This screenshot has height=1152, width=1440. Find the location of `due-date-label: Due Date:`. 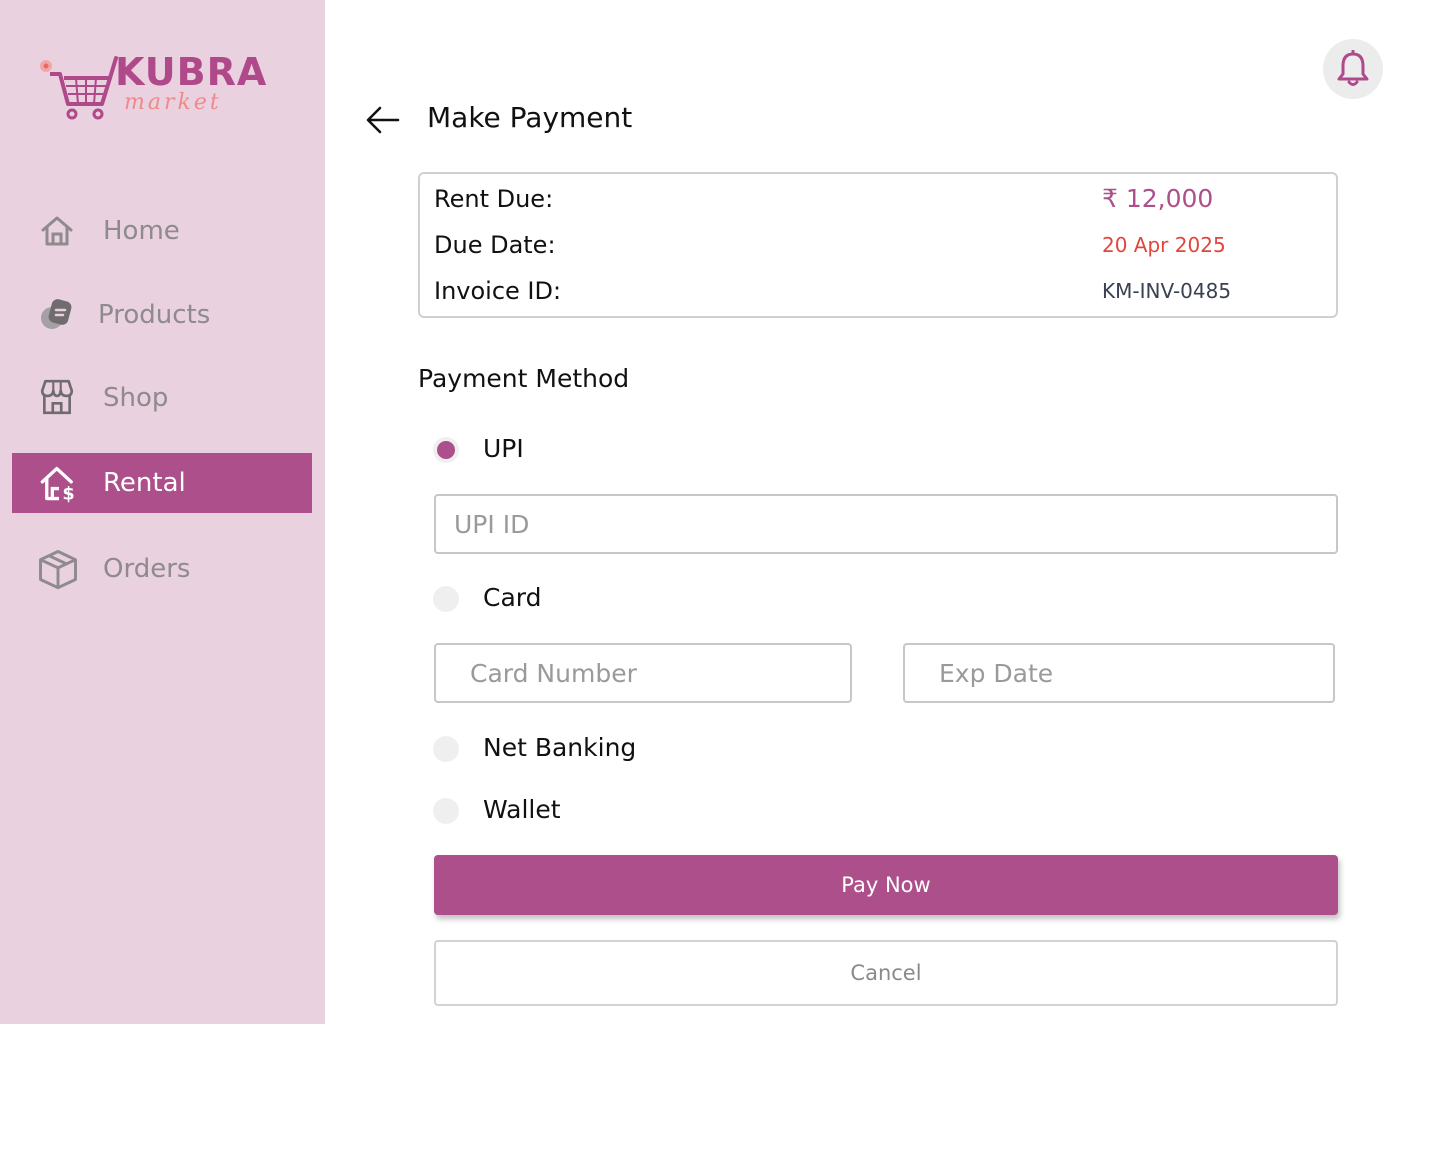

due-date-label: Due Date: is located at coordinates (495, 245).